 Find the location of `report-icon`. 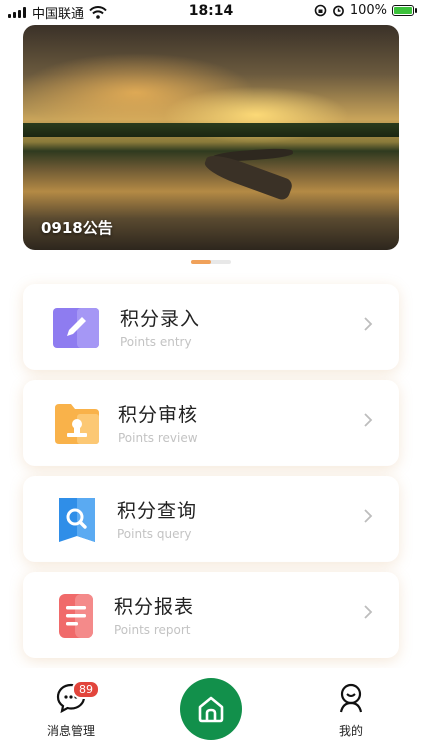

report-icon is located at coordinates (76, 616).